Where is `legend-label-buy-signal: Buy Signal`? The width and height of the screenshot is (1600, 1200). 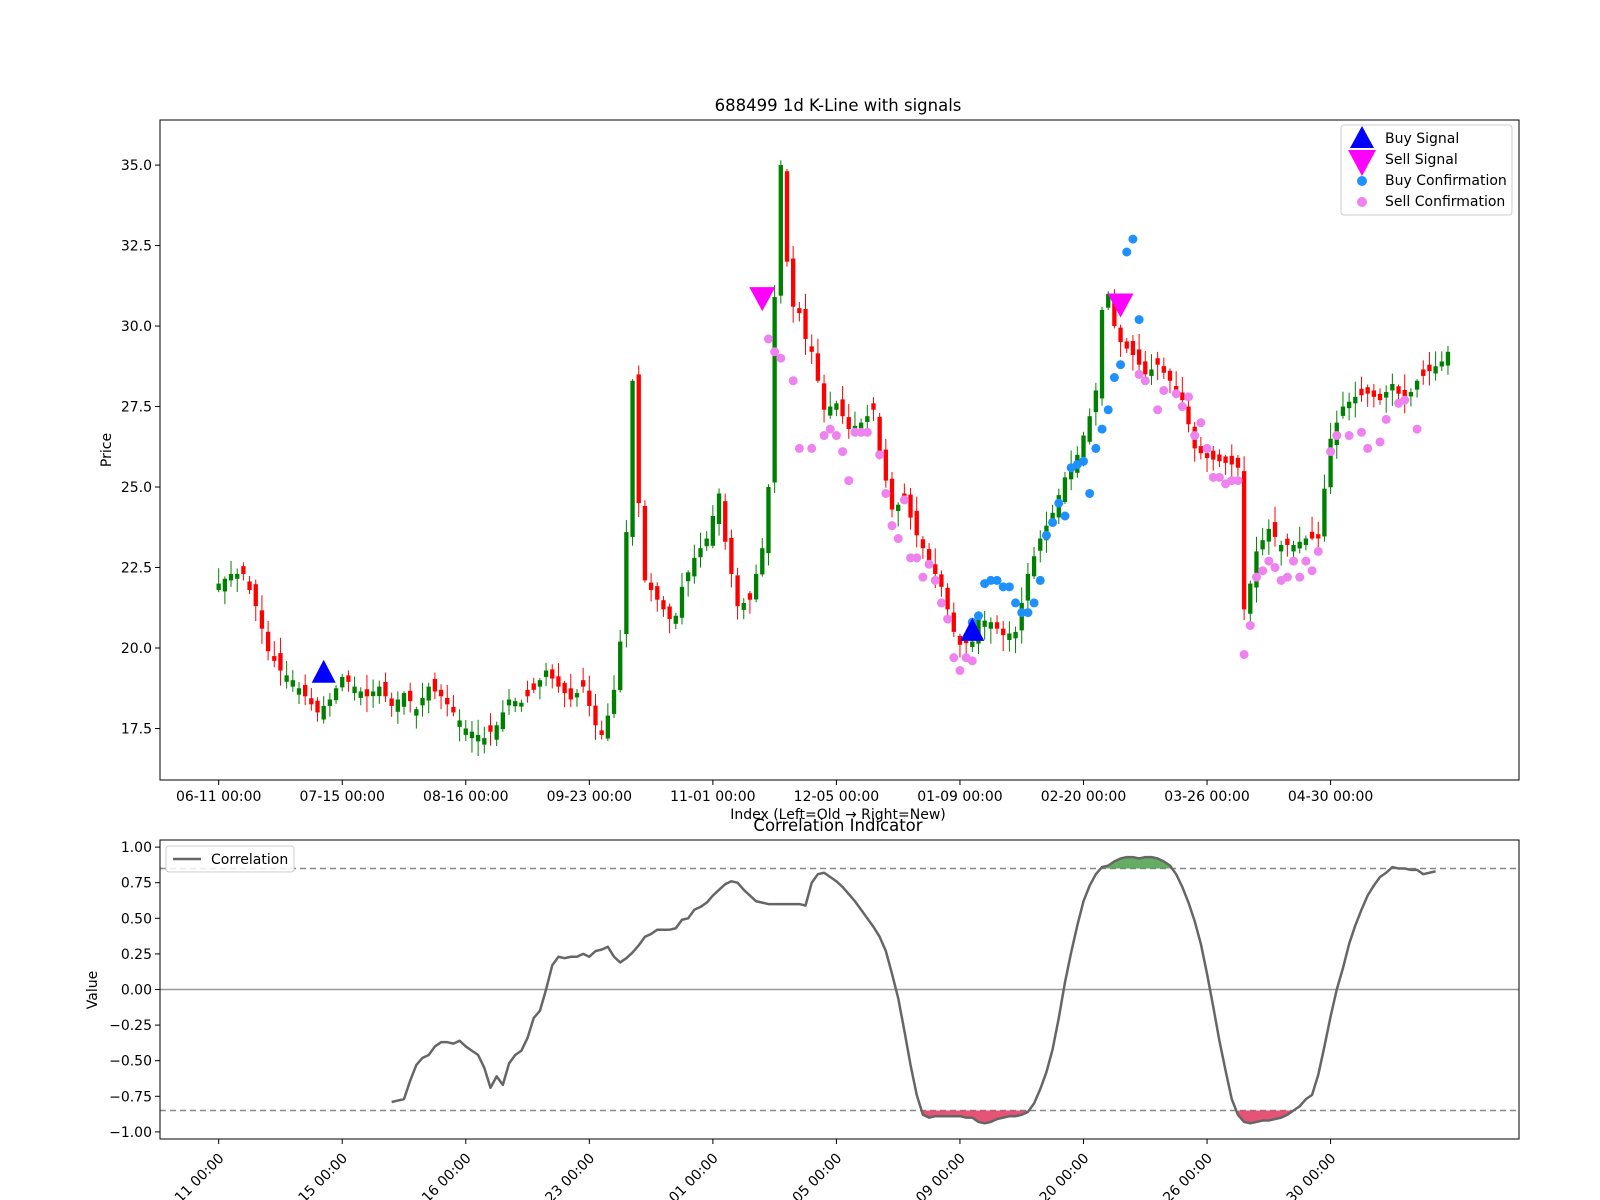 legend-label-buy-signal: Buy Signal is located at coordinates (1422, 139).